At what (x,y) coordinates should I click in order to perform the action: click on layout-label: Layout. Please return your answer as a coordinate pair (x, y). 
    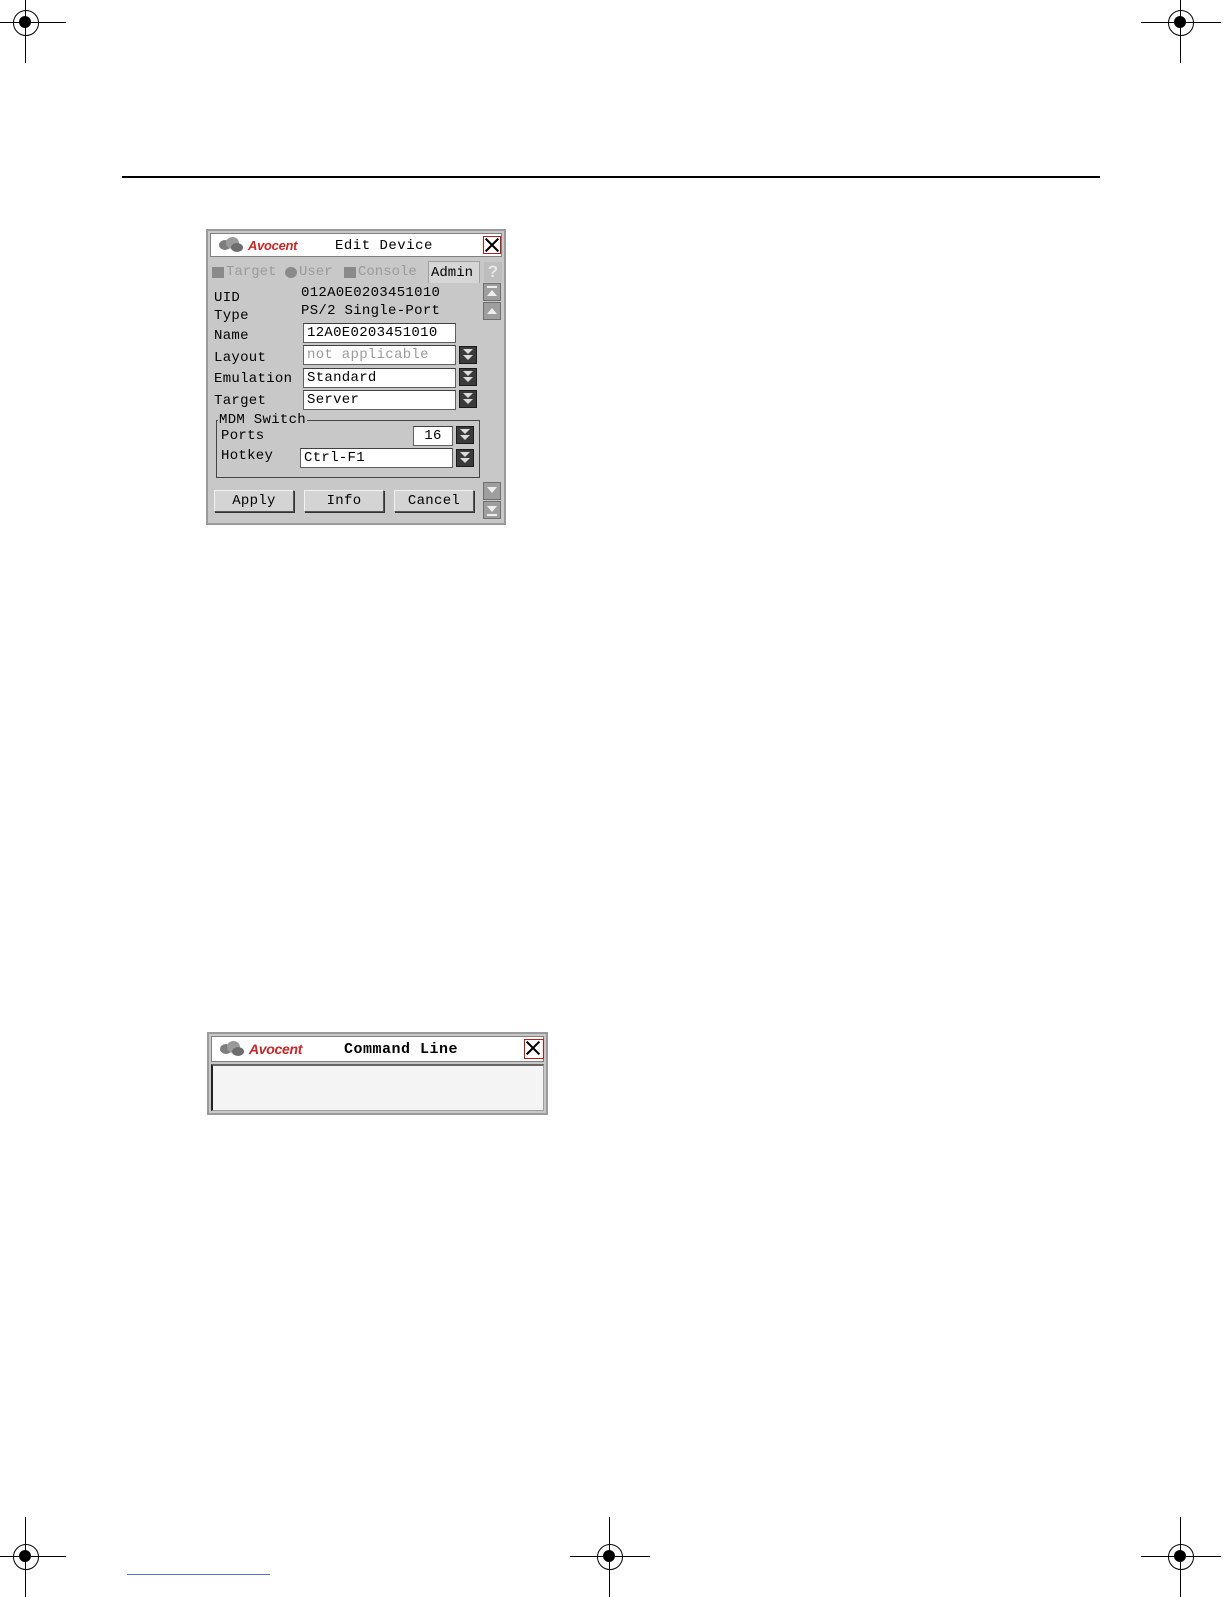
    Looking at the image, I should click on (240, 358).